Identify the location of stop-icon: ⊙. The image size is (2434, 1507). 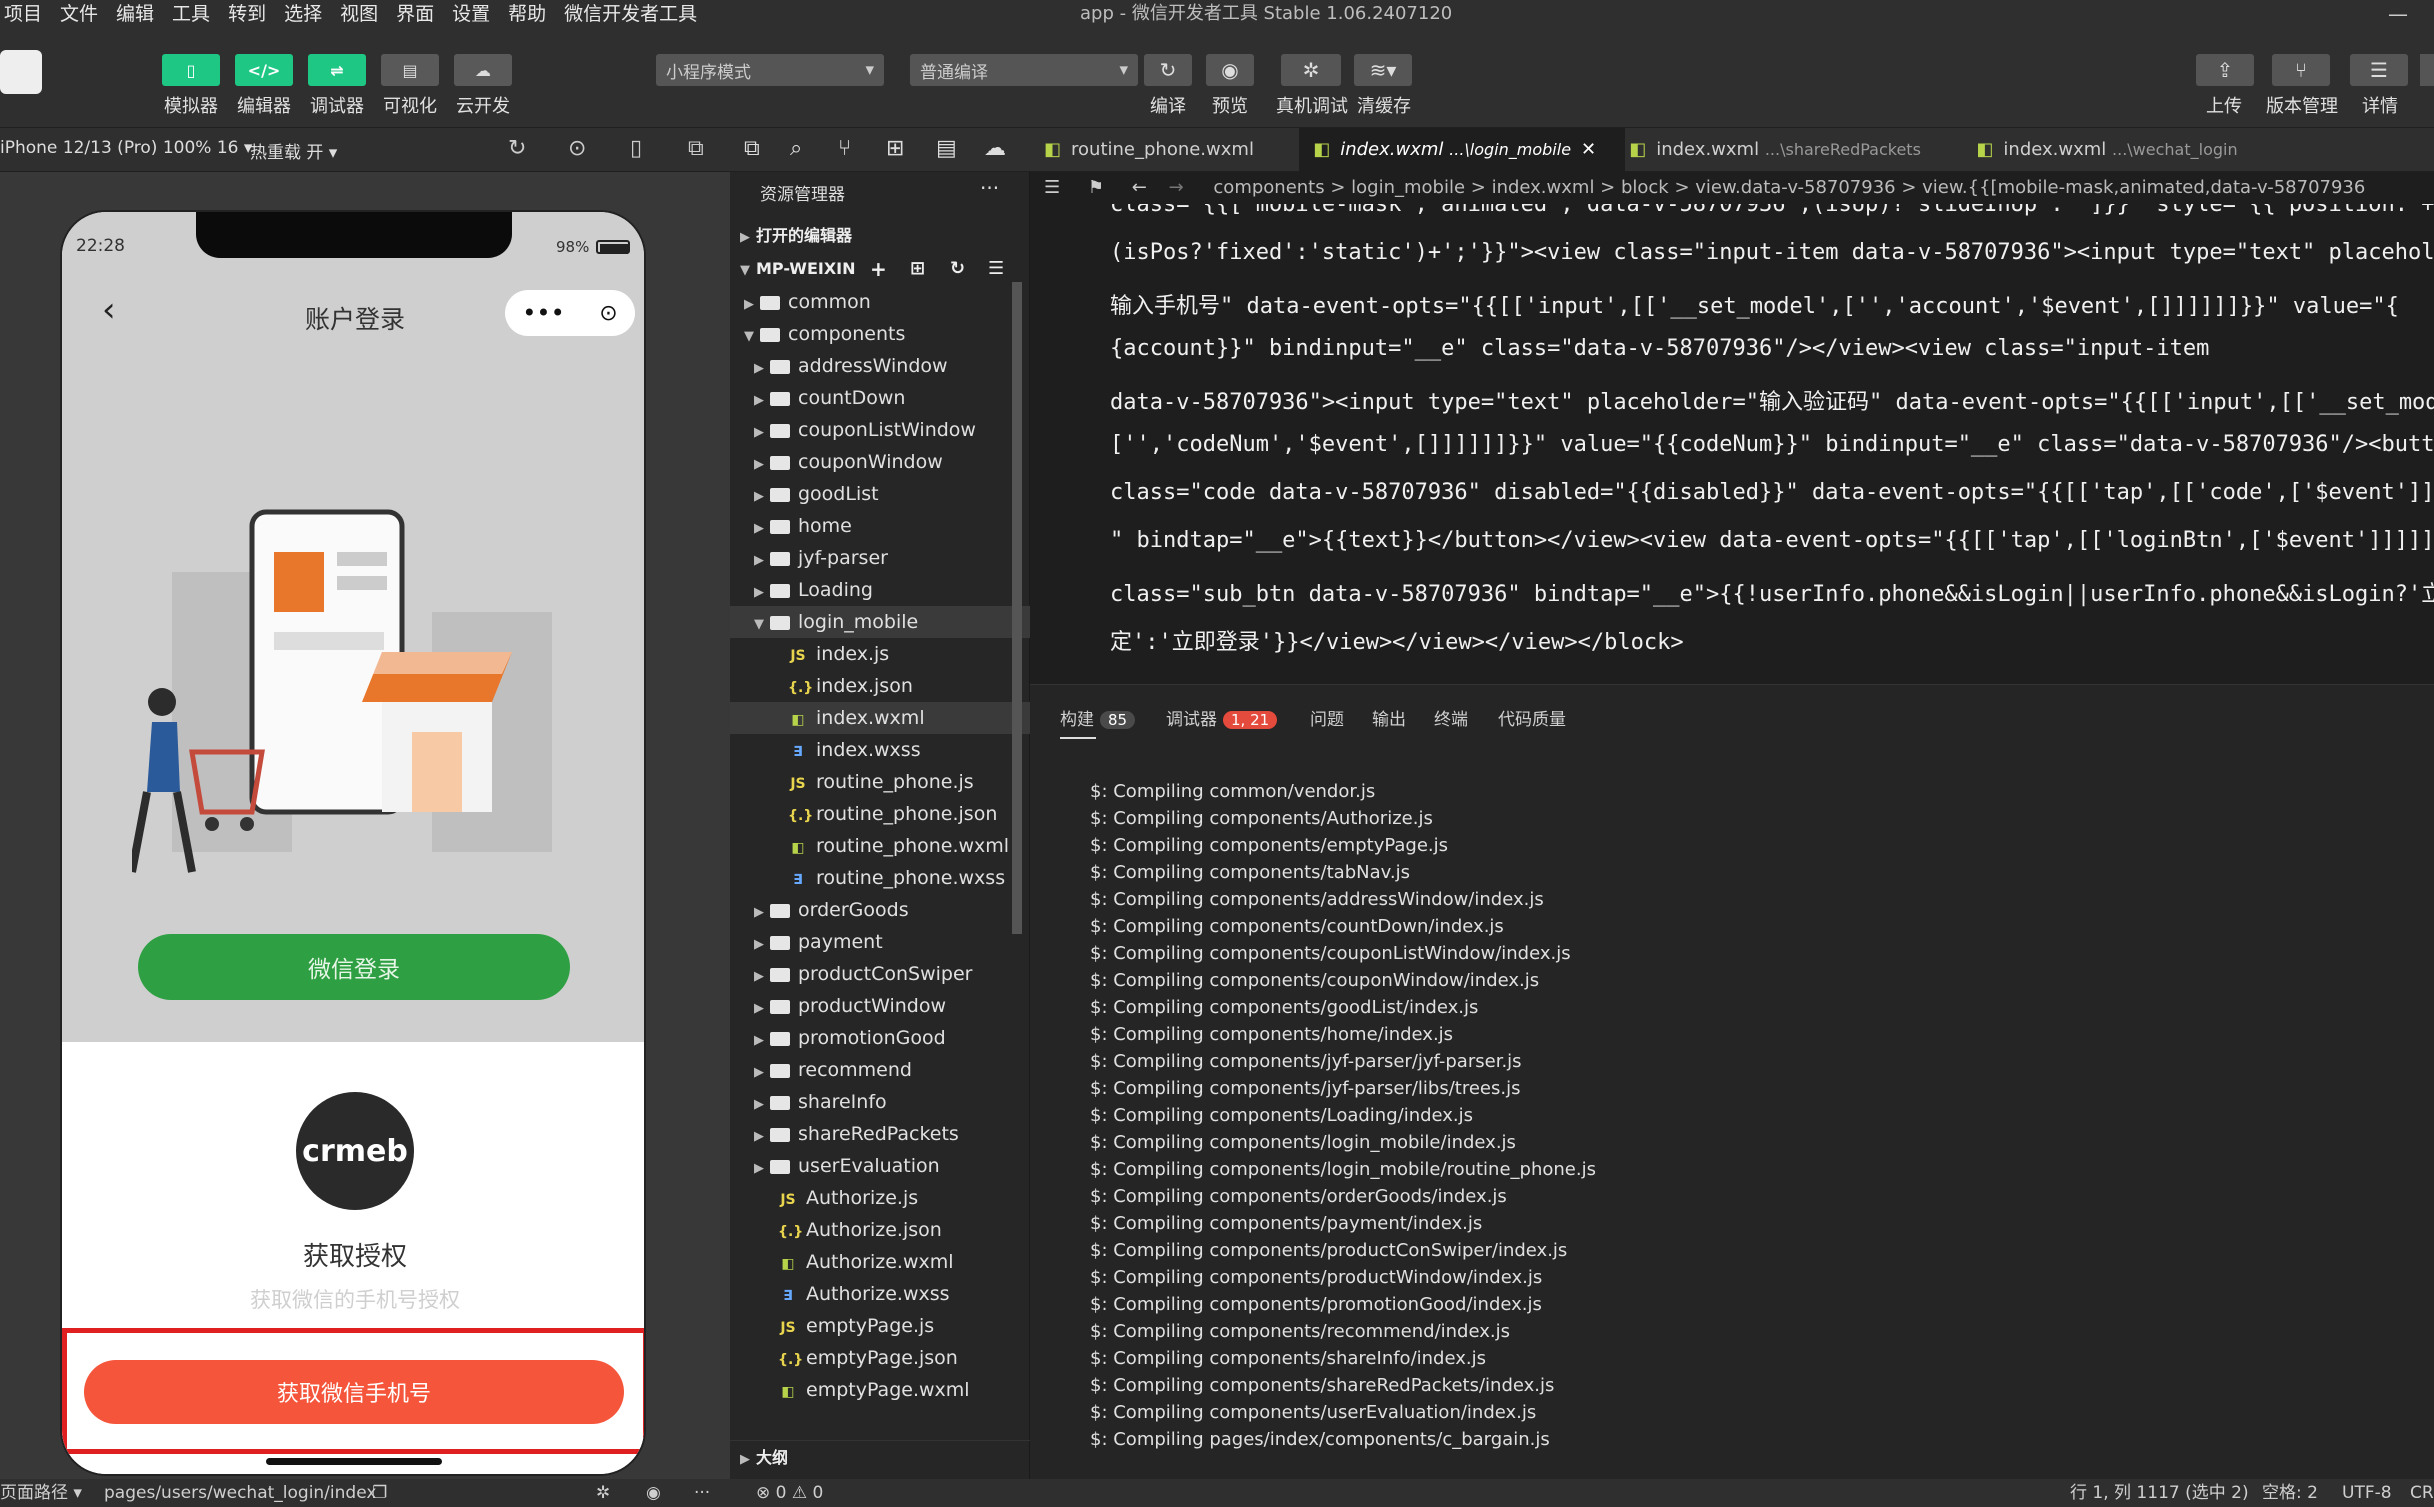
(577, 148).